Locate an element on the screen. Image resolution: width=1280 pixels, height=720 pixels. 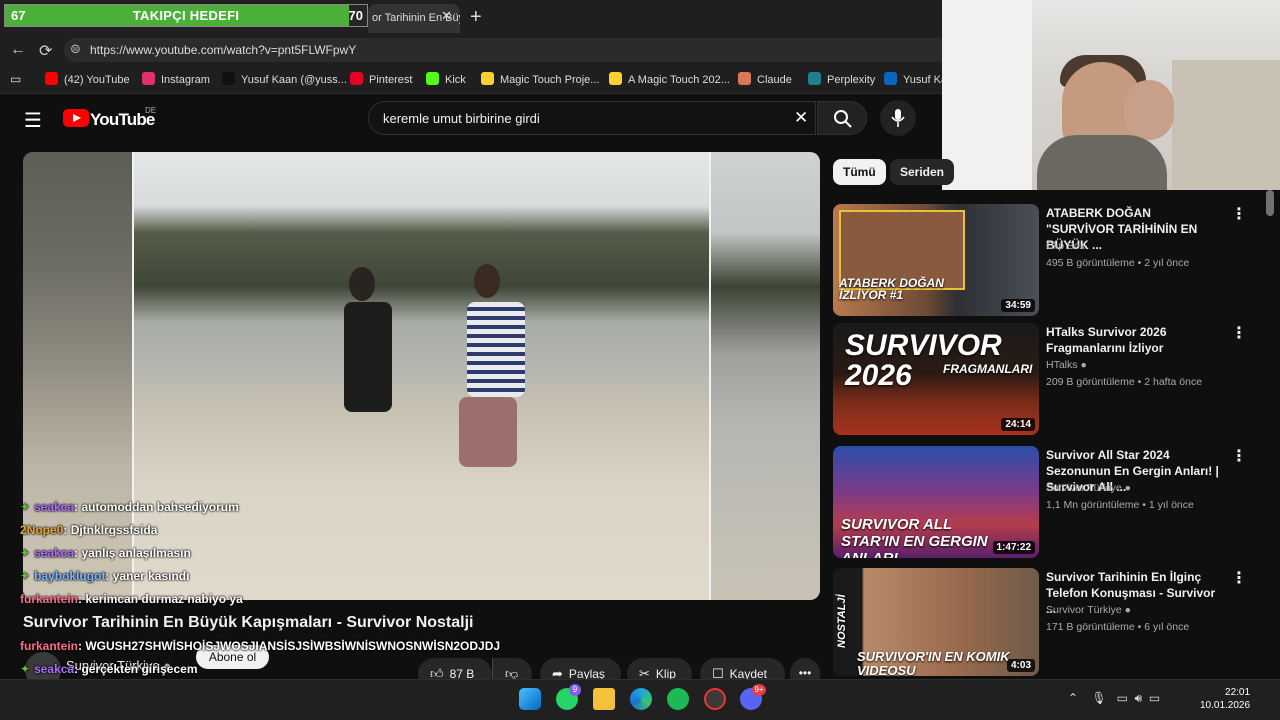
chat-message: furkantein: kerimcan durmaz nabiyo ya is located at coordinates (131, 599).